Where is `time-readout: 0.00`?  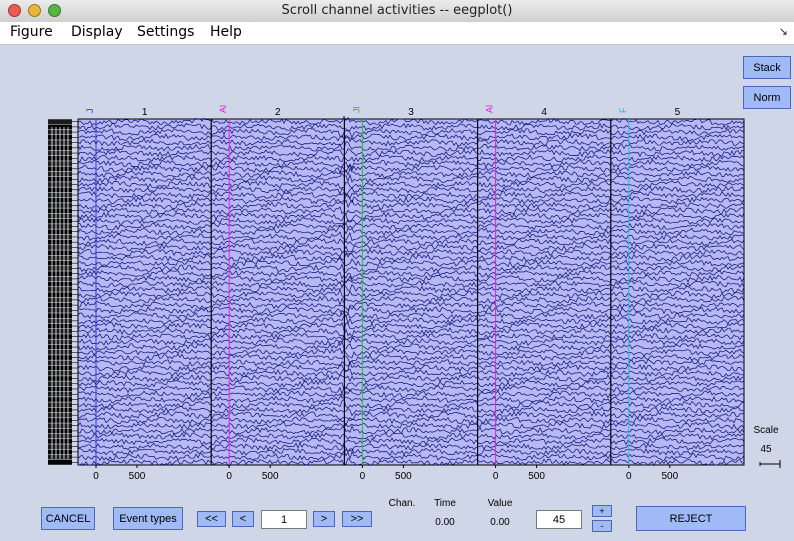
time-readout: 0.00 is located at coordinates (445, 522).